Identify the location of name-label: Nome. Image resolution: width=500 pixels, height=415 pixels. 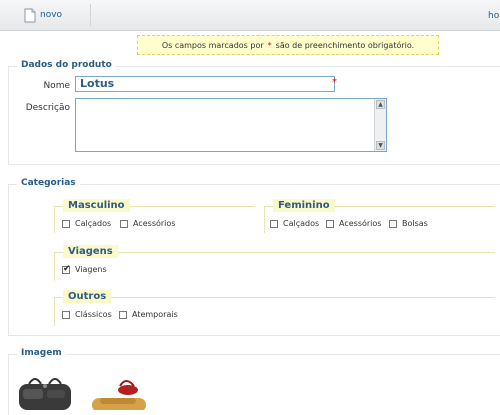
(56, 86).